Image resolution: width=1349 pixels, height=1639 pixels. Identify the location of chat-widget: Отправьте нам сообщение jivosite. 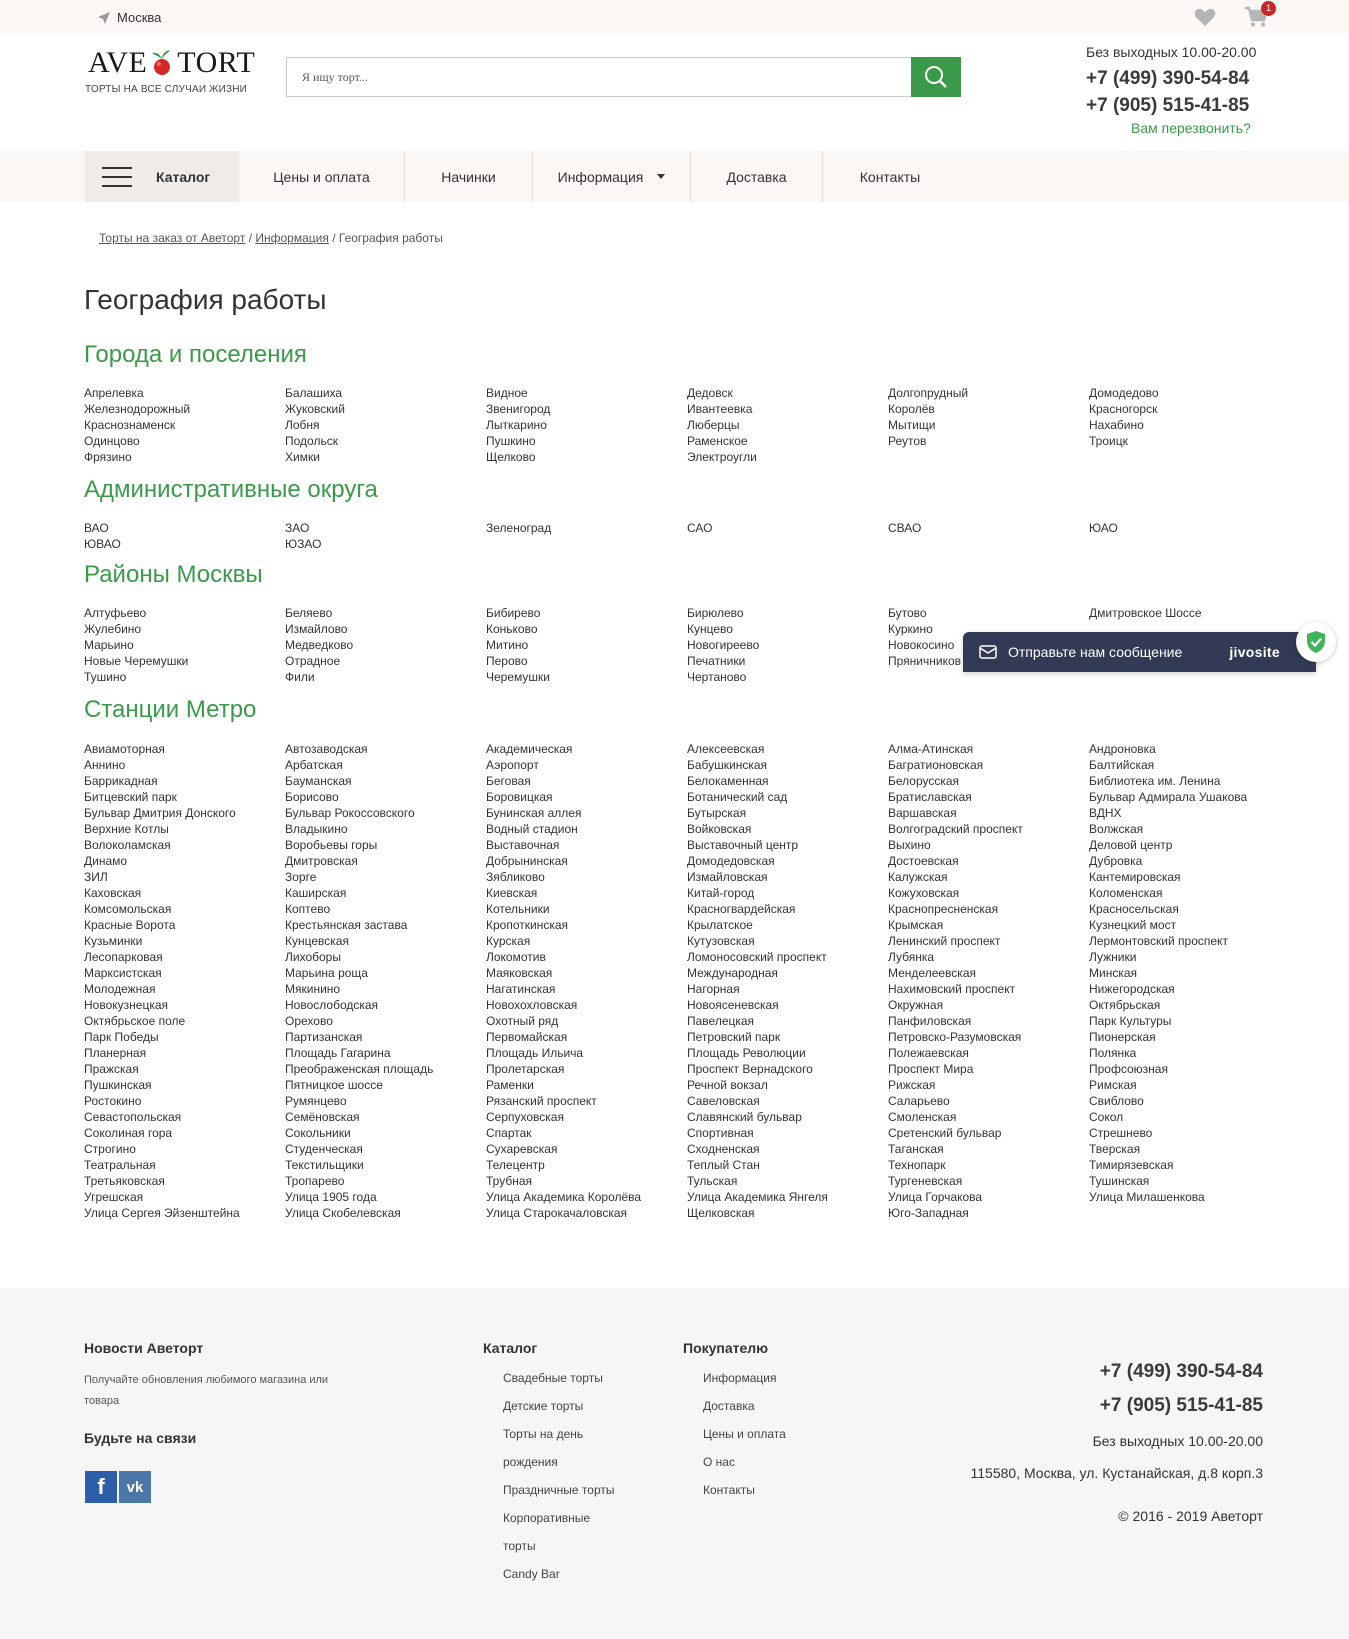
(1139, 652).